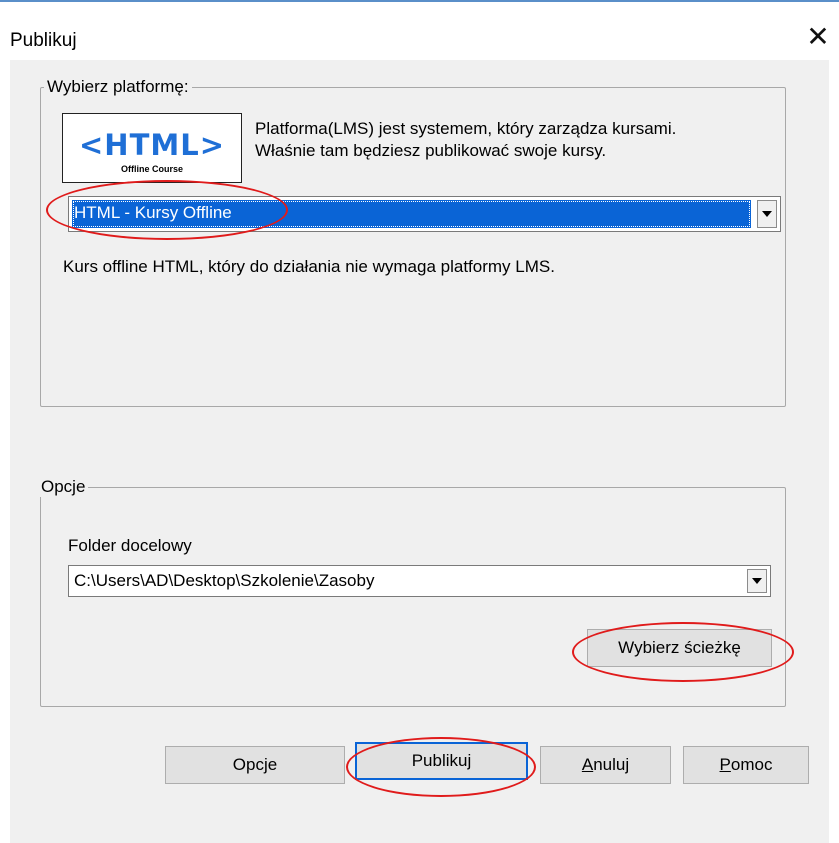 The width and height of the screenshot is (839, 843). I want to click on window-title: Publikuj, so click(43, 40).